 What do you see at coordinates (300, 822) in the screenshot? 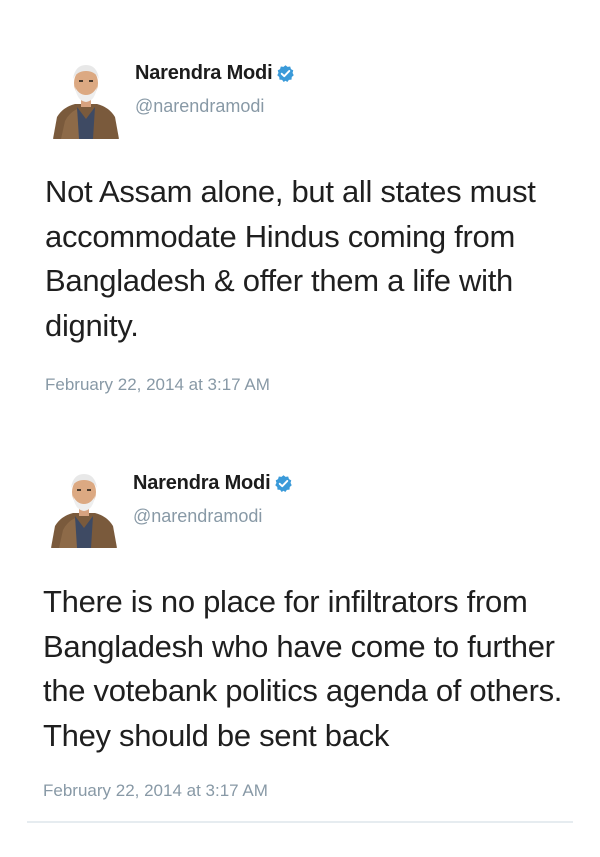
I see `divider` at bounding box center [300, 822].